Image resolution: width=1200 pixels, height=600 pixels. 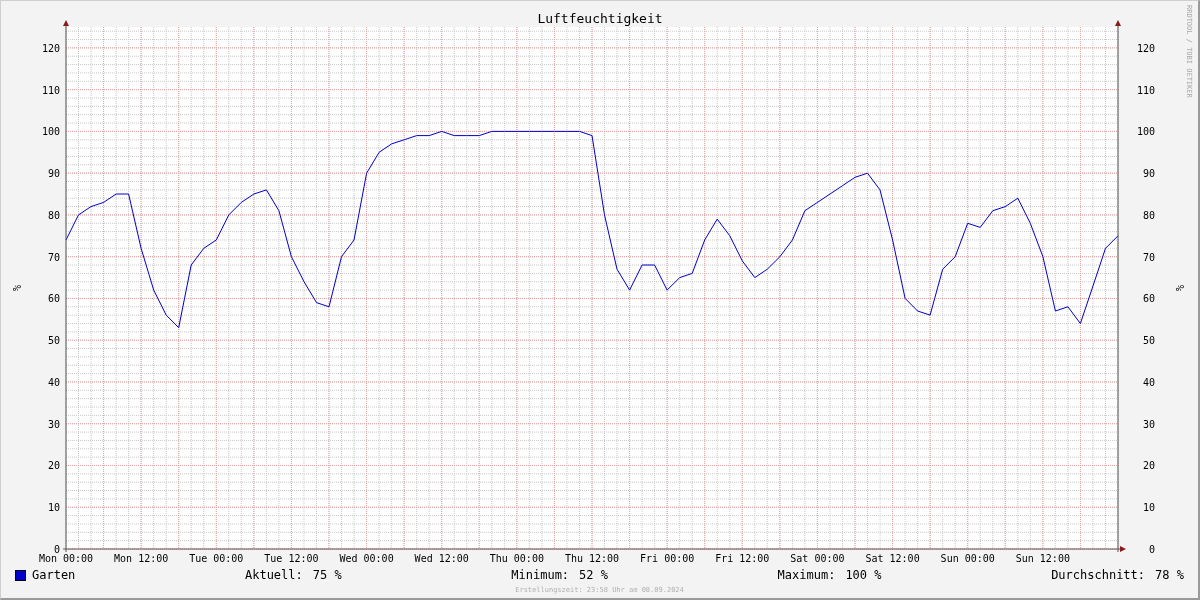 I want to click on x-tick-label: Wed 00:00, so click(x=366, y=558).